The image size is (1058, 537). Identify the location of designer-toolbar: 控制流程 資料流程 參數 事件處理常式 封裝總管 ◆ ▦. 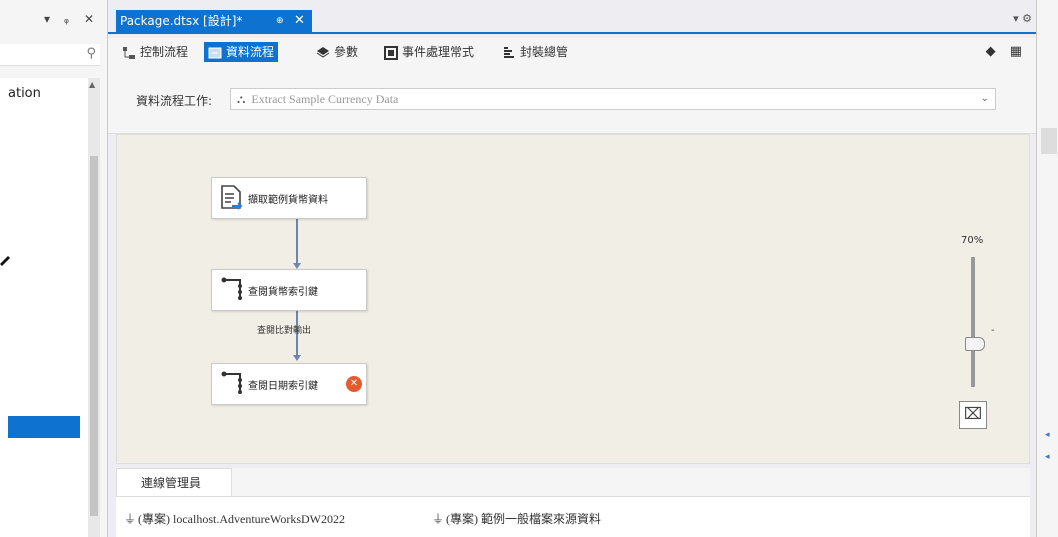
(572, 52).